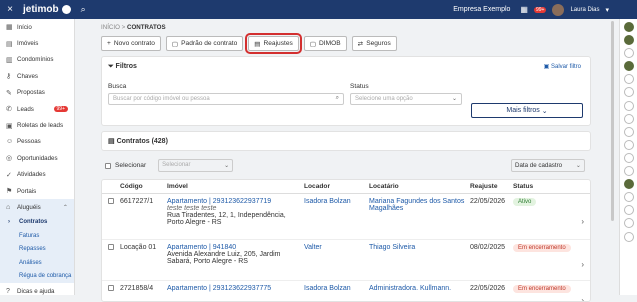  Describe the element at coordinates (143, 186) in the screenshot. I see `header-code: Código` at that location.